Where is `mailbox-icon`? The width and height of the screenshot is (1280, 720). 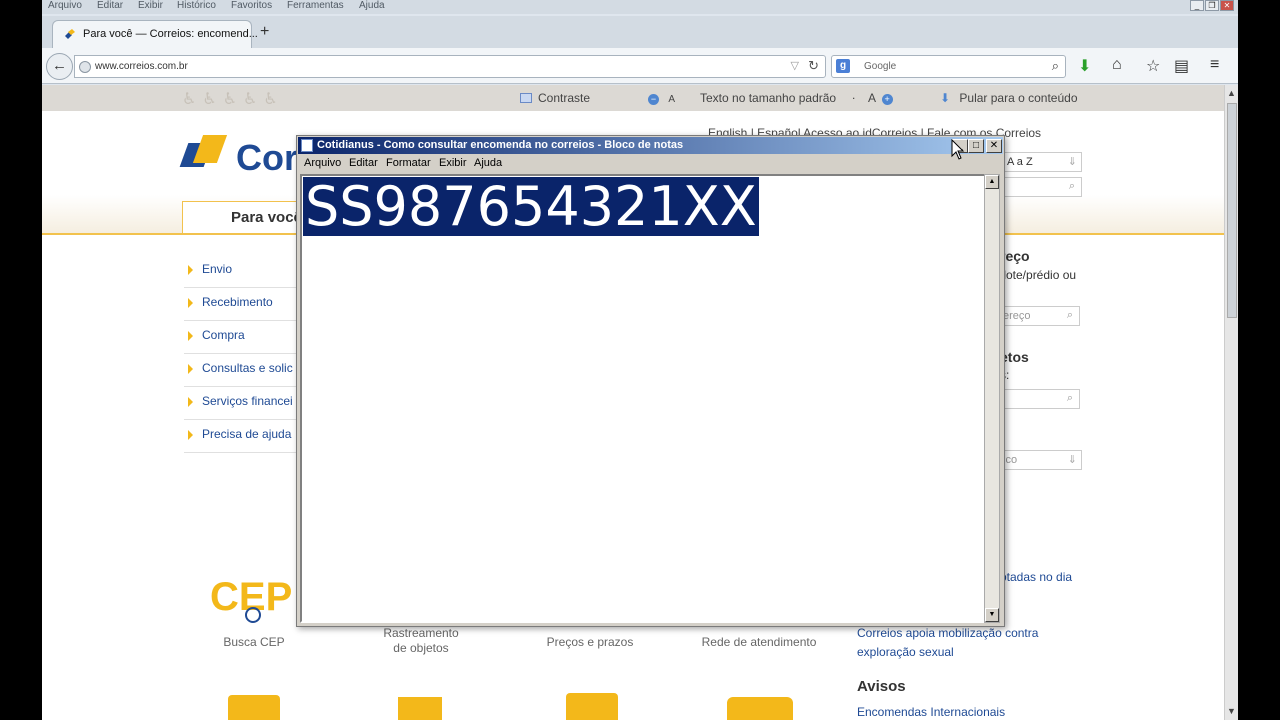 mailbox-icon is located at coordinates (760, 708).